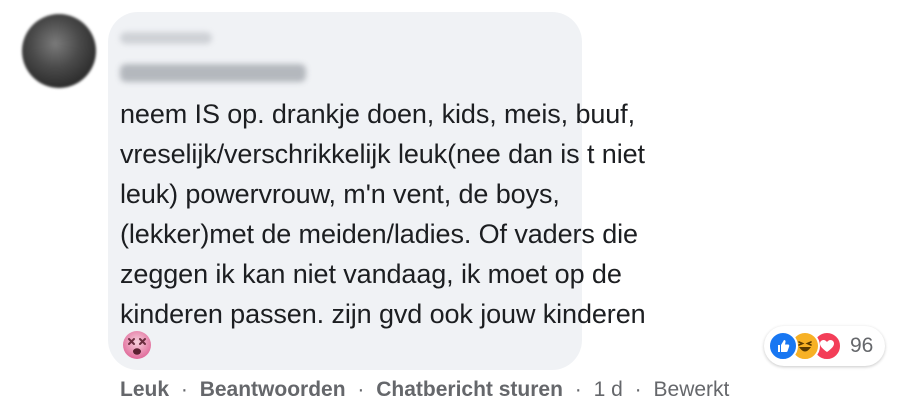  Describe the element at coordinates (469, 389) in the screenshot. I see `send-message-link: Chatbericht sturen` at that location.